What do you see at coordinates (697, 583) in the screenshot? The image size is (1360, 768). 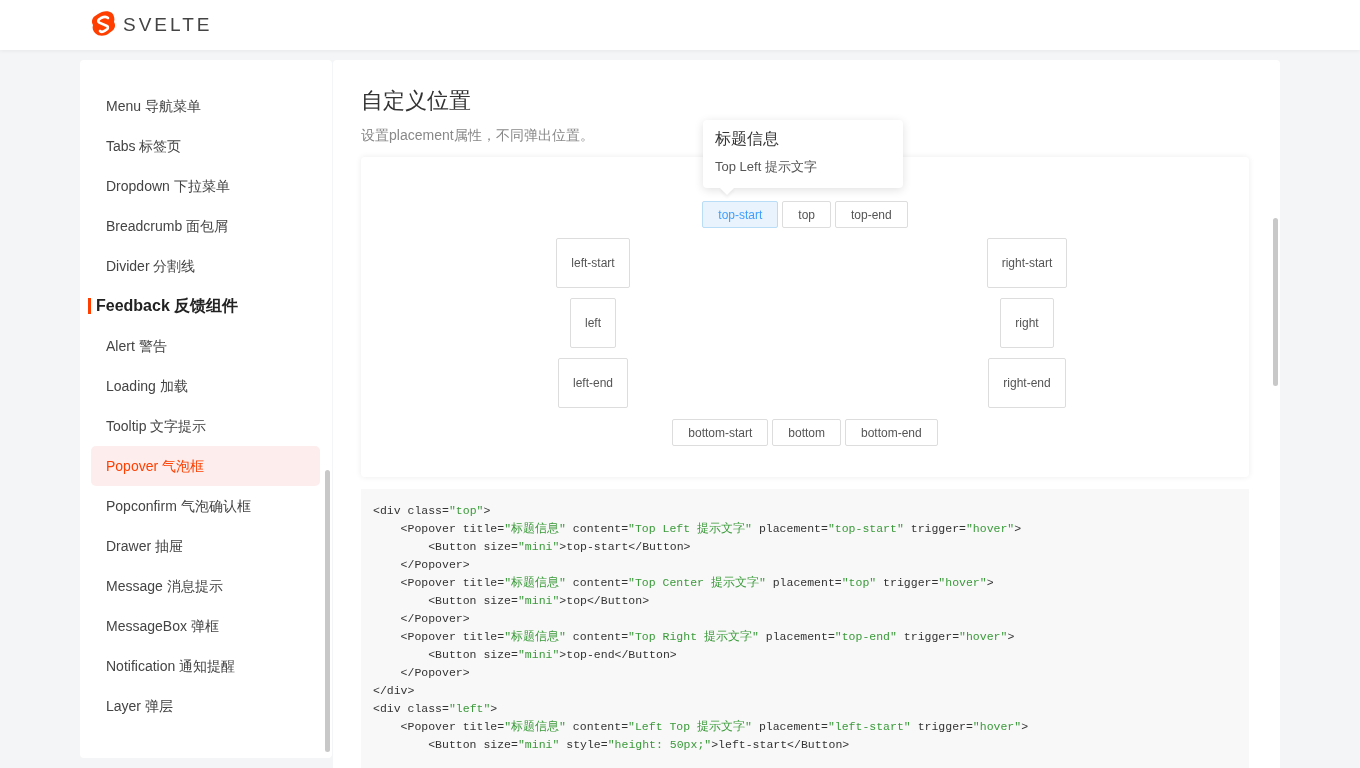 I see `code-line: <Popover title="标题信息" content="Top Center 提示文字" placement="top" trigger="hover">` at bounding box center [697, 583].